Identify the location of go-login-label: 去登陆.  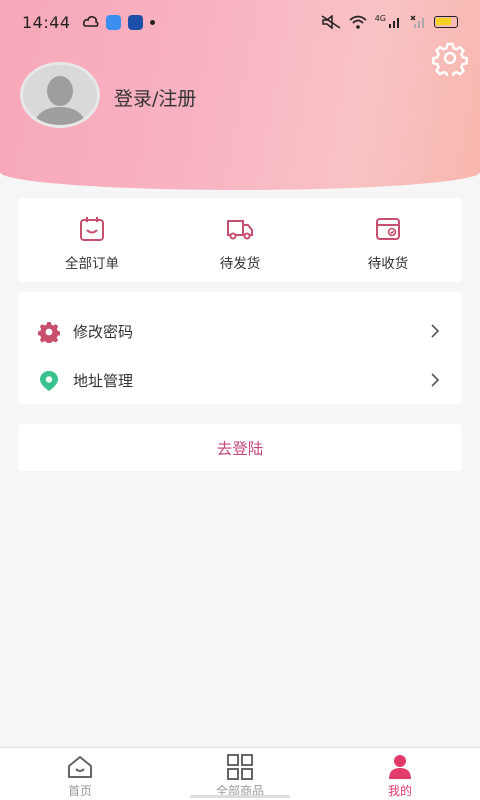
(240, 448).